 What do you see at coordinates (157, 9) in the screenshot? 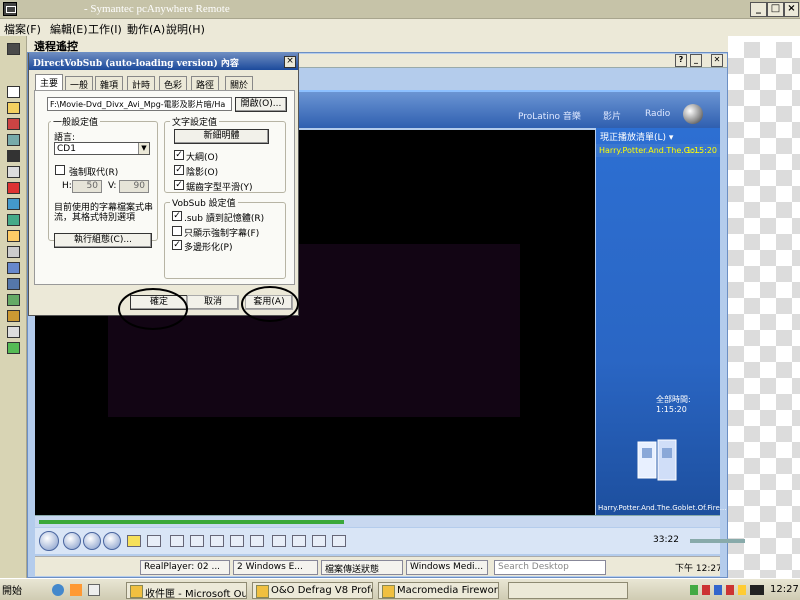
I see `window-title: - Symantec pcAnywhere Remote` at bounding box center [157, 9].